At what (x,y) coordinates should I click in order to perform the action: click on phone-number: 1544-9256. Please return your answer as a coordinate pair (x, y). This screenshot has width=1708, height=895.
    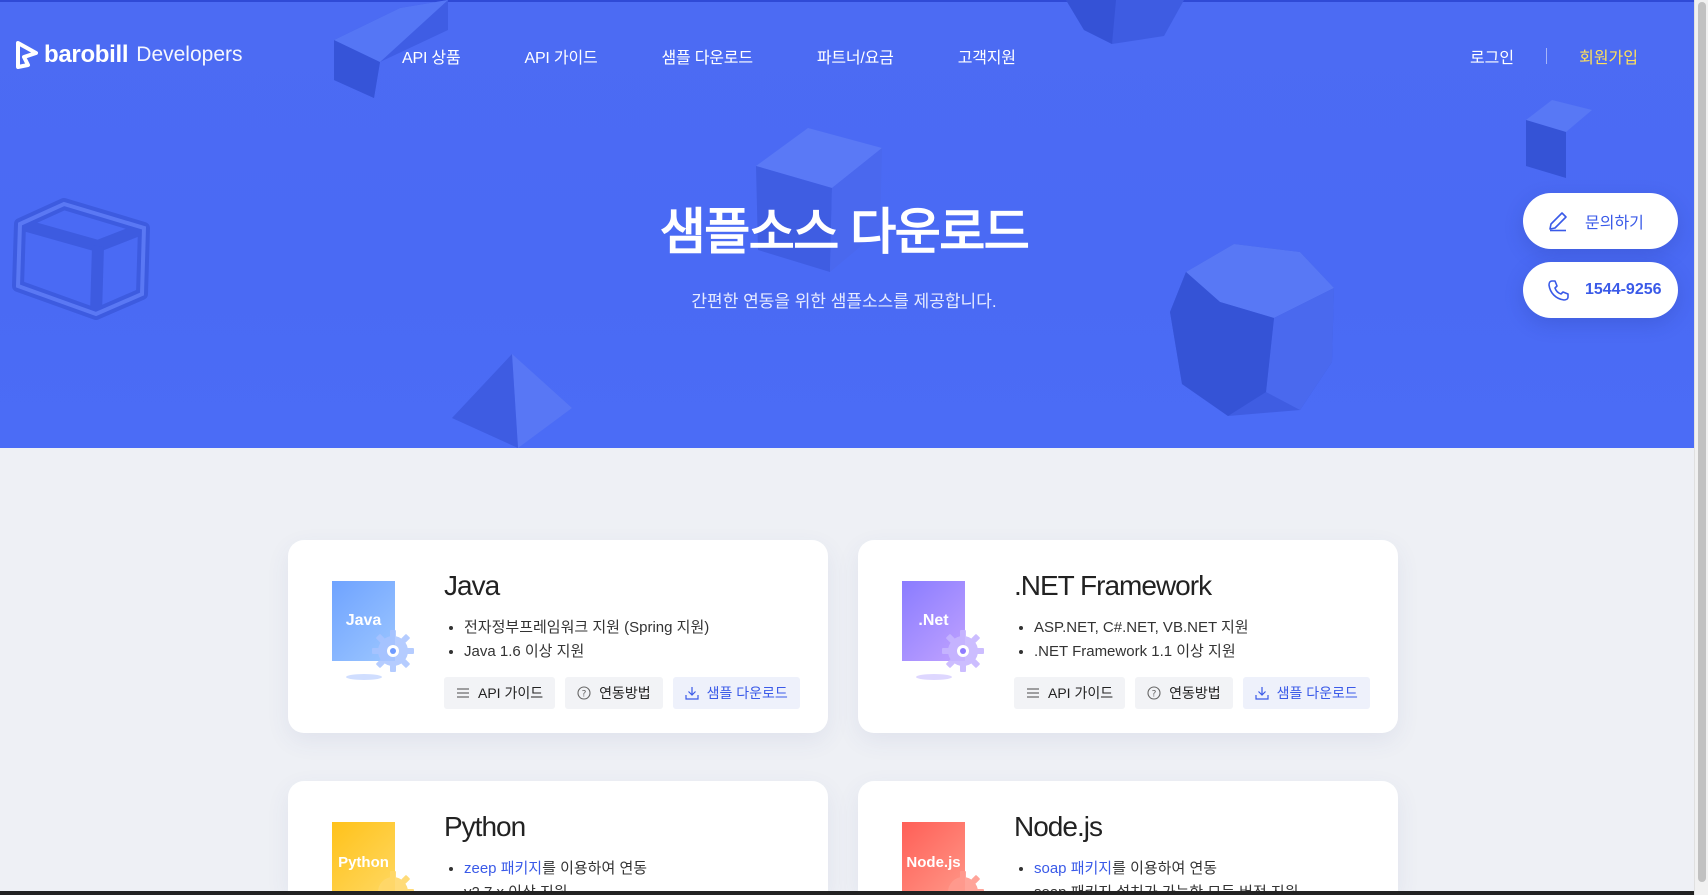
    Looking at the image, I should click on (1623, 289).